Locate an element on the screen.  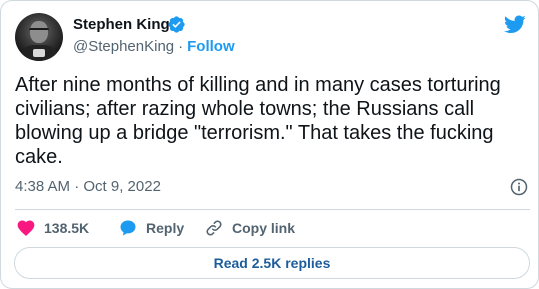
avatar-shirt-print is located at coordinates (39, 53).